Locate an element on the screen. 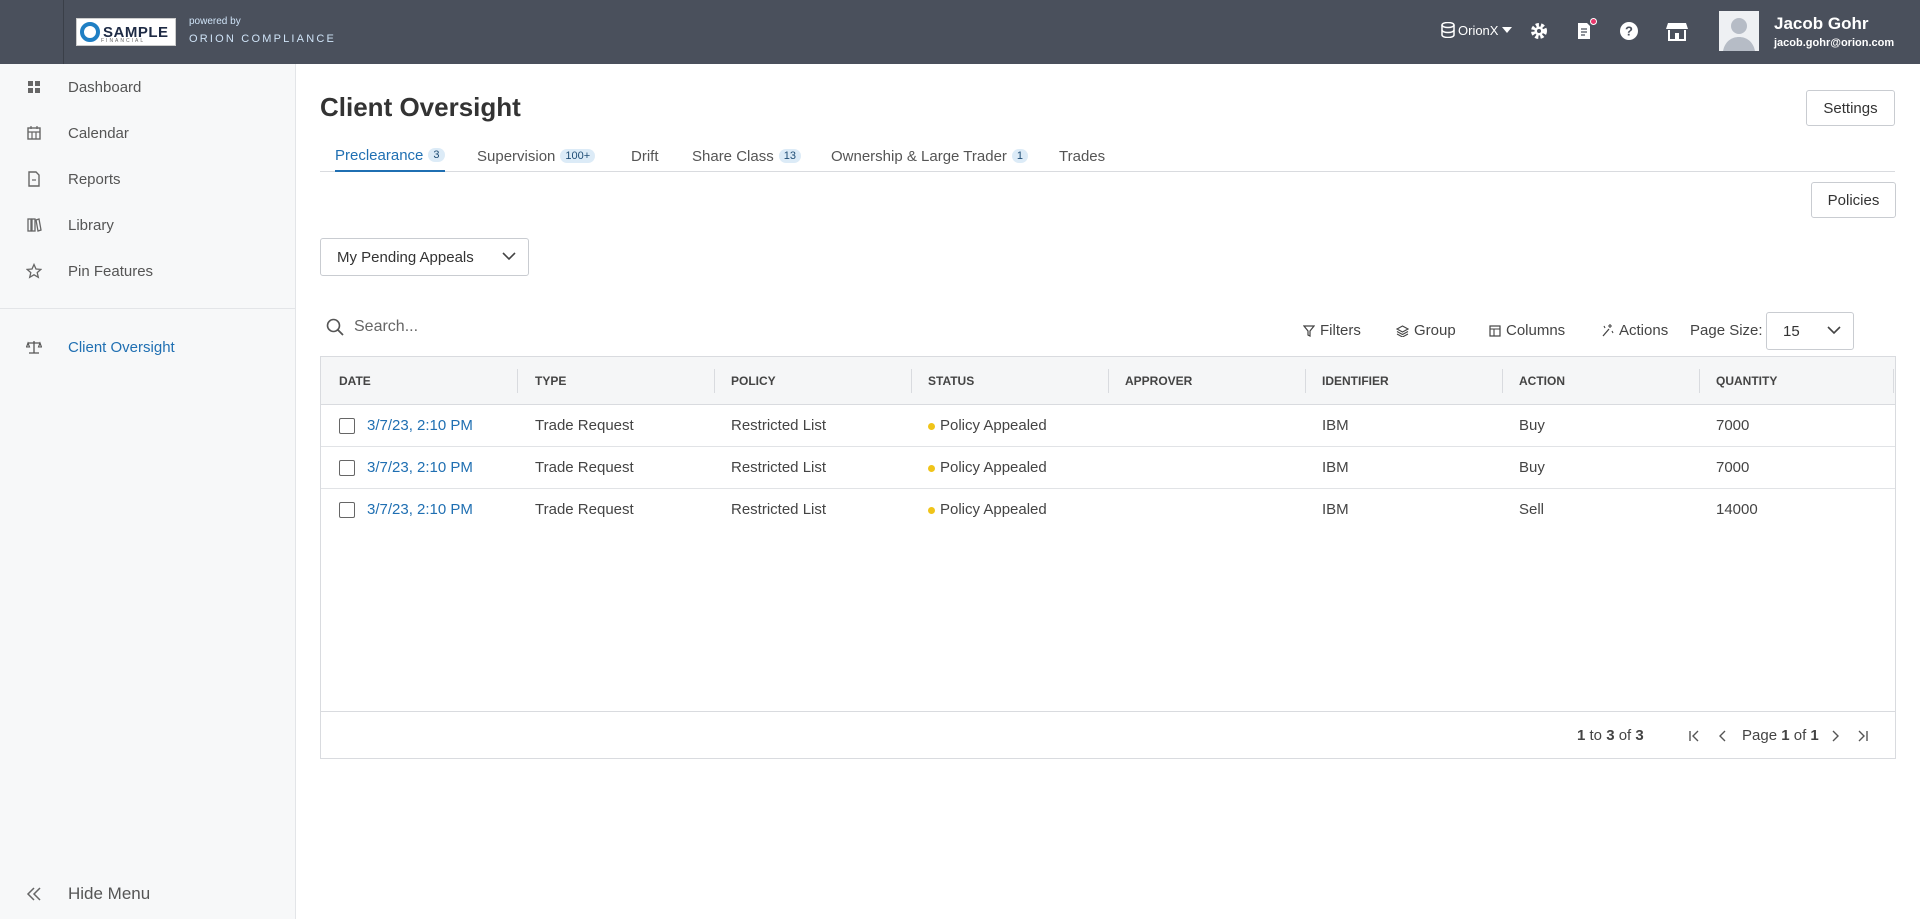 The width and height of the screenshot is (1920, 919). range-from: 1 is located at coordinates (1581, 735).